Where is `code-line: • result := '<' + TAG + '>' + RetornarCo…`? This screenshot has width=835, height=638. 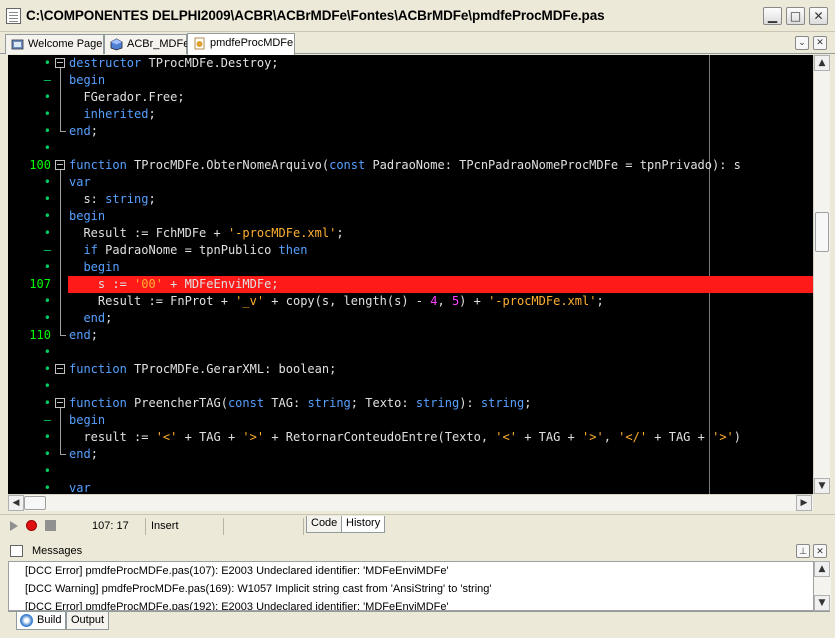
code-line: • result := '<' + TAG + '>' + RetornarCo… is located at coordinates (410, 437).